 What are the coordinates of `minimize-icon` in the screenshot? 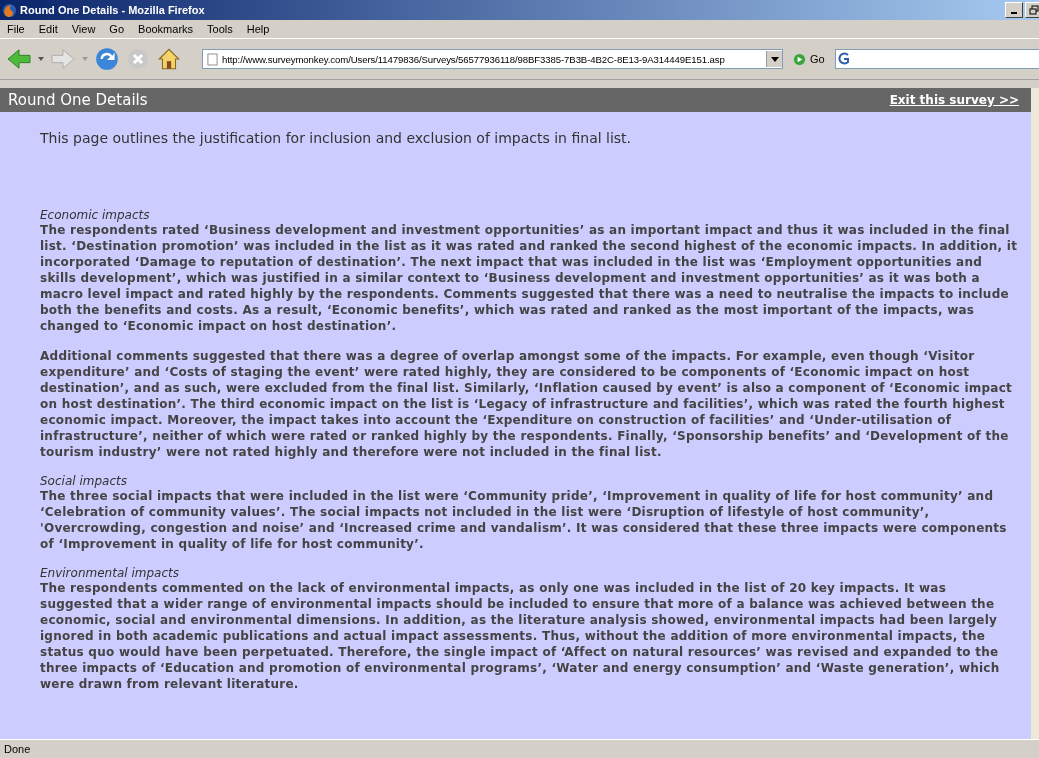 It's located at (1014, 13).